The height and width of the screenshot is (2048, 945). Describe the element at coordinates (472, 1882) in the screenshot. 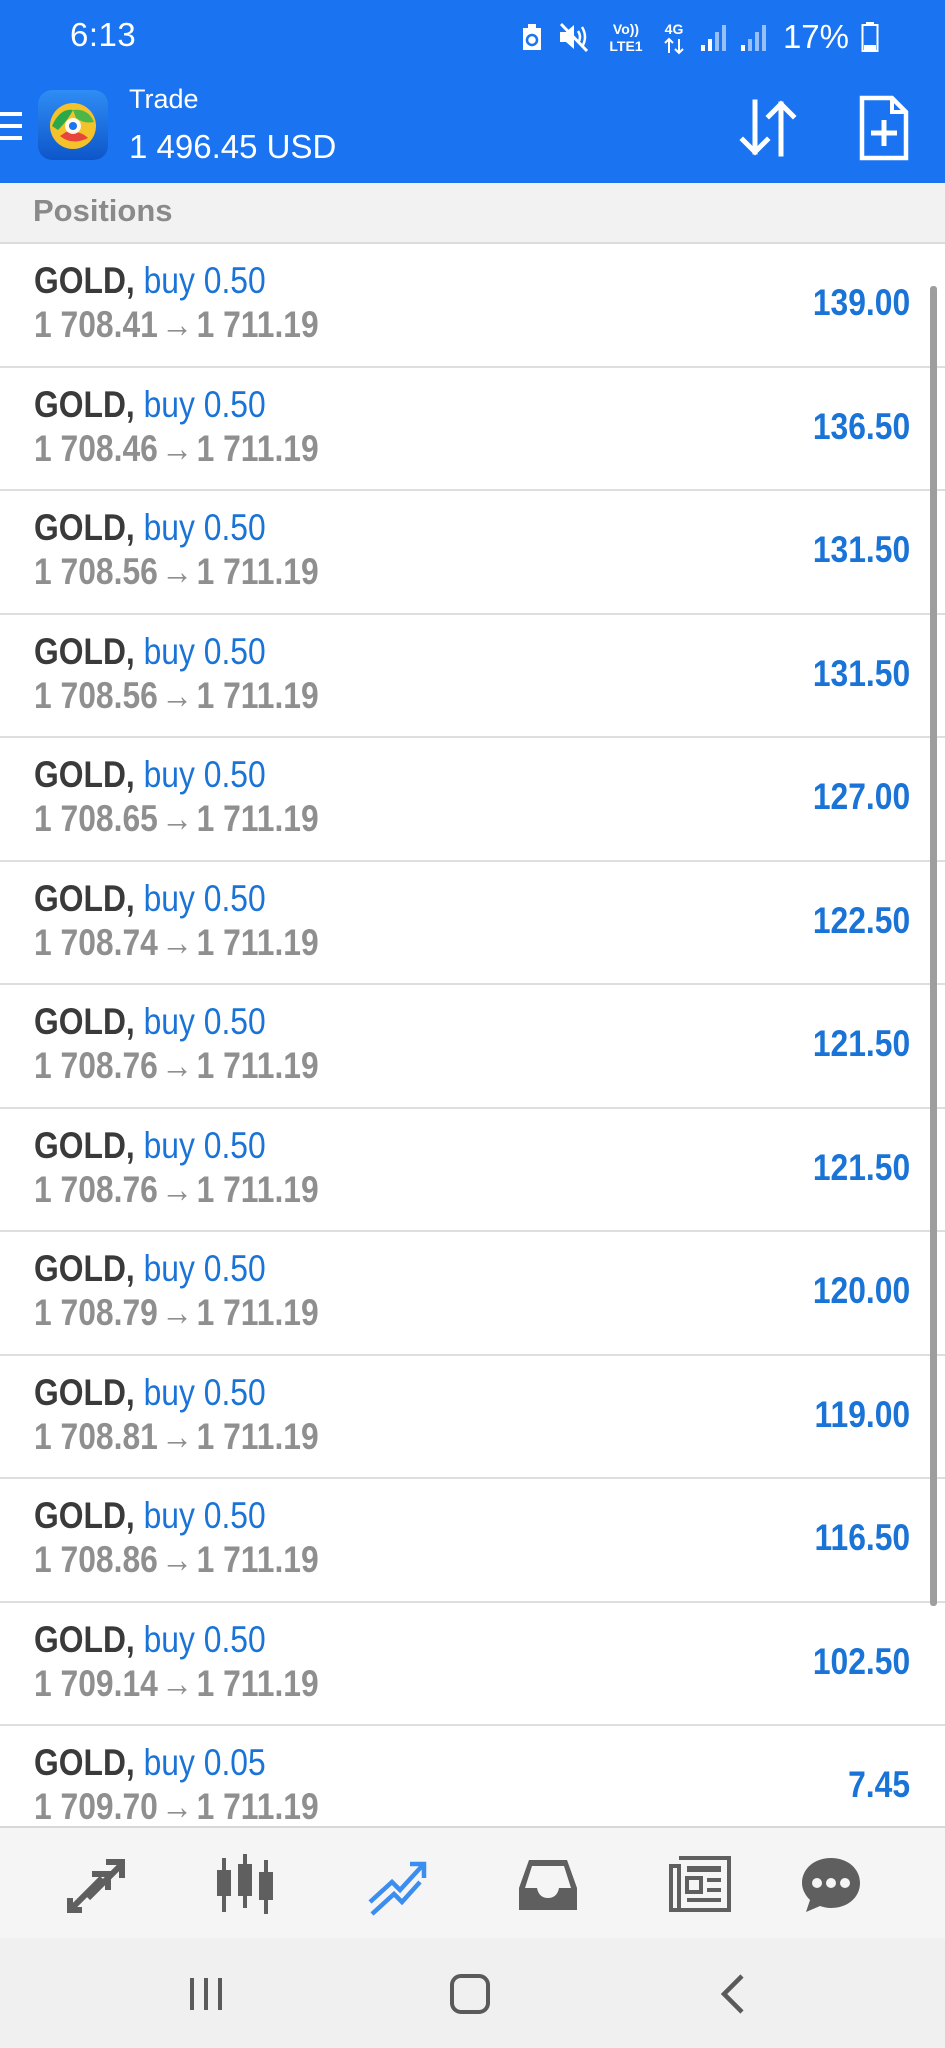

I see `bottom-navigation` at that location.